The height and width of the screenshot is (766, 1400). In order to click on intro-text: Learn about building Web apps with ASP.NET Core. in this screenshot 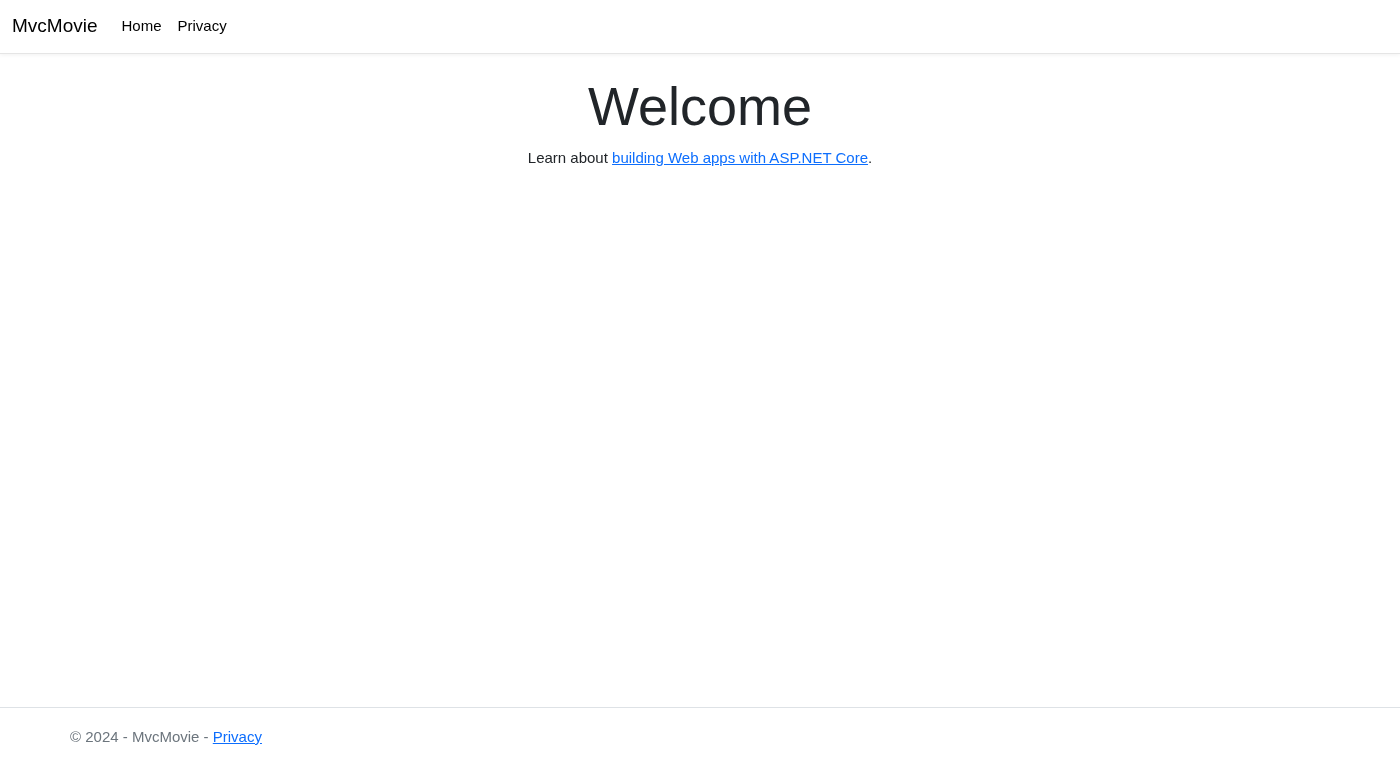, I will do `click(700, 157)`.